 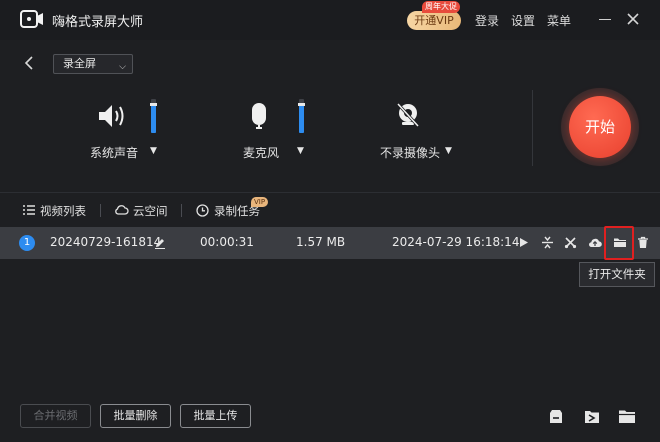 What do you see at coordinates (556, 416) in the screenshot?
I see `import-icon` at bounding box center [556, 416].